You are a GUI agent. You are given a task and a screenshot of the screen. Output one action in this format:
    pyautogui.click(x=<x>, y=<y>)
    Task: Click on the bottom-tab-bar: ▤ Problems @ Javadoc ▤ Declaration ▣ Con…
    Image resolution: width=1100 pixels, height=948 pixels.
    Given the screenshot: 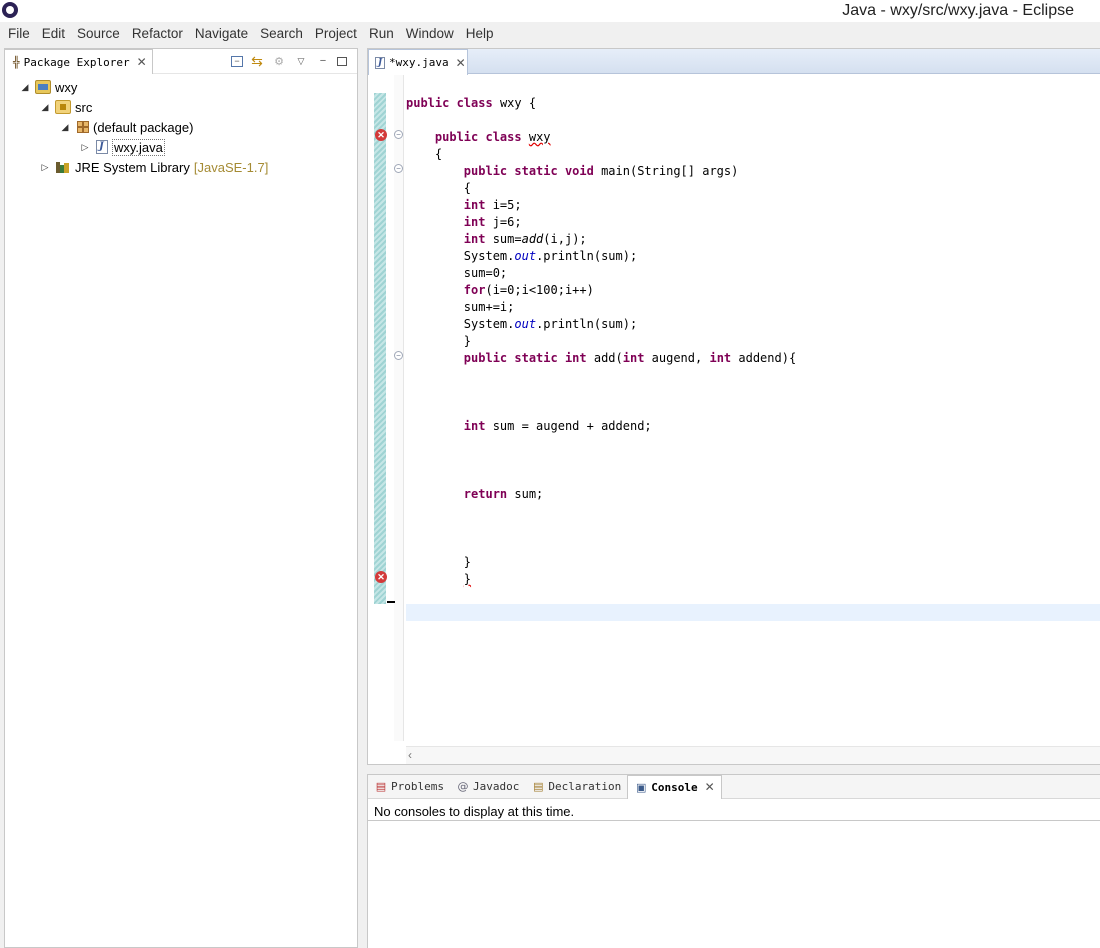 What is the action you would take?
    pyautogui.click(x=734, y=786)
    